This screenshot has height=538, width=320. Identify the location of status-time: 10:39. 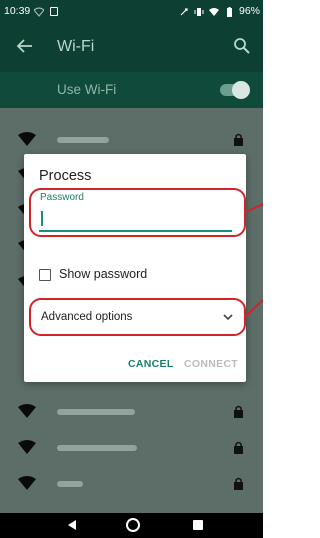
(17, 11).